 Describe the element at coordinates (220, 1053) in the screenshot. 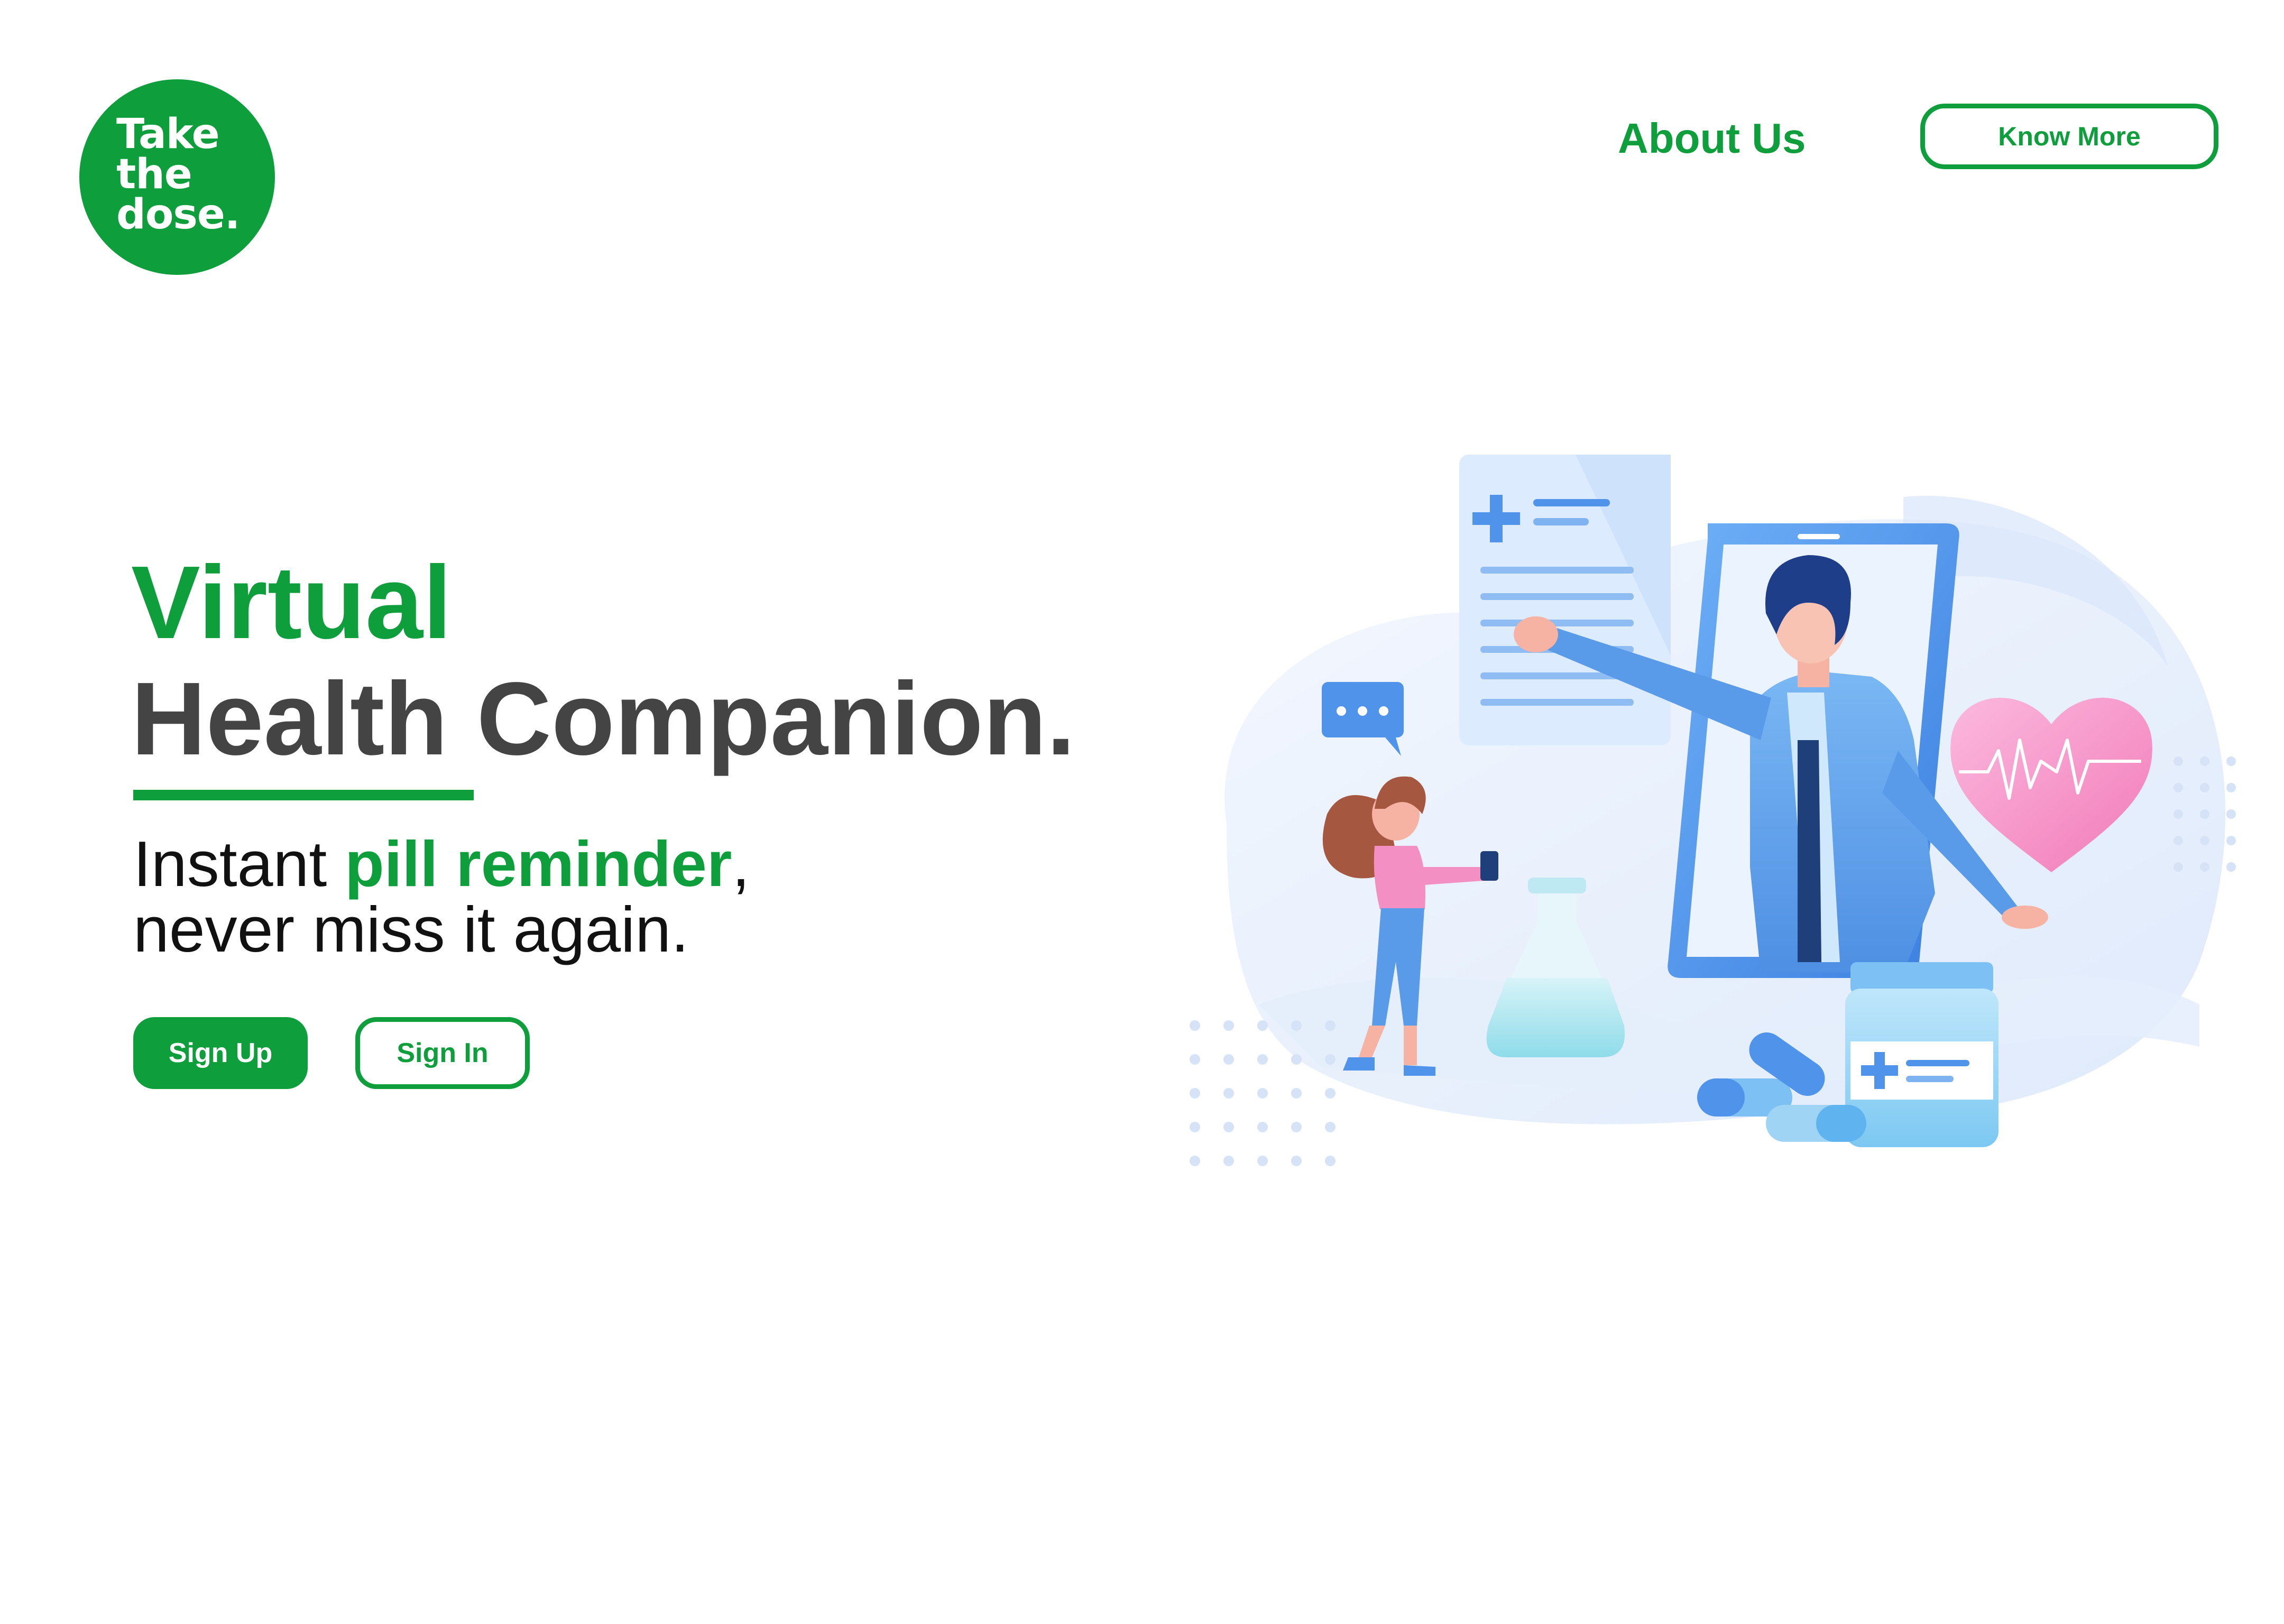

I see `sign-up-button: Sign Up` at that location.